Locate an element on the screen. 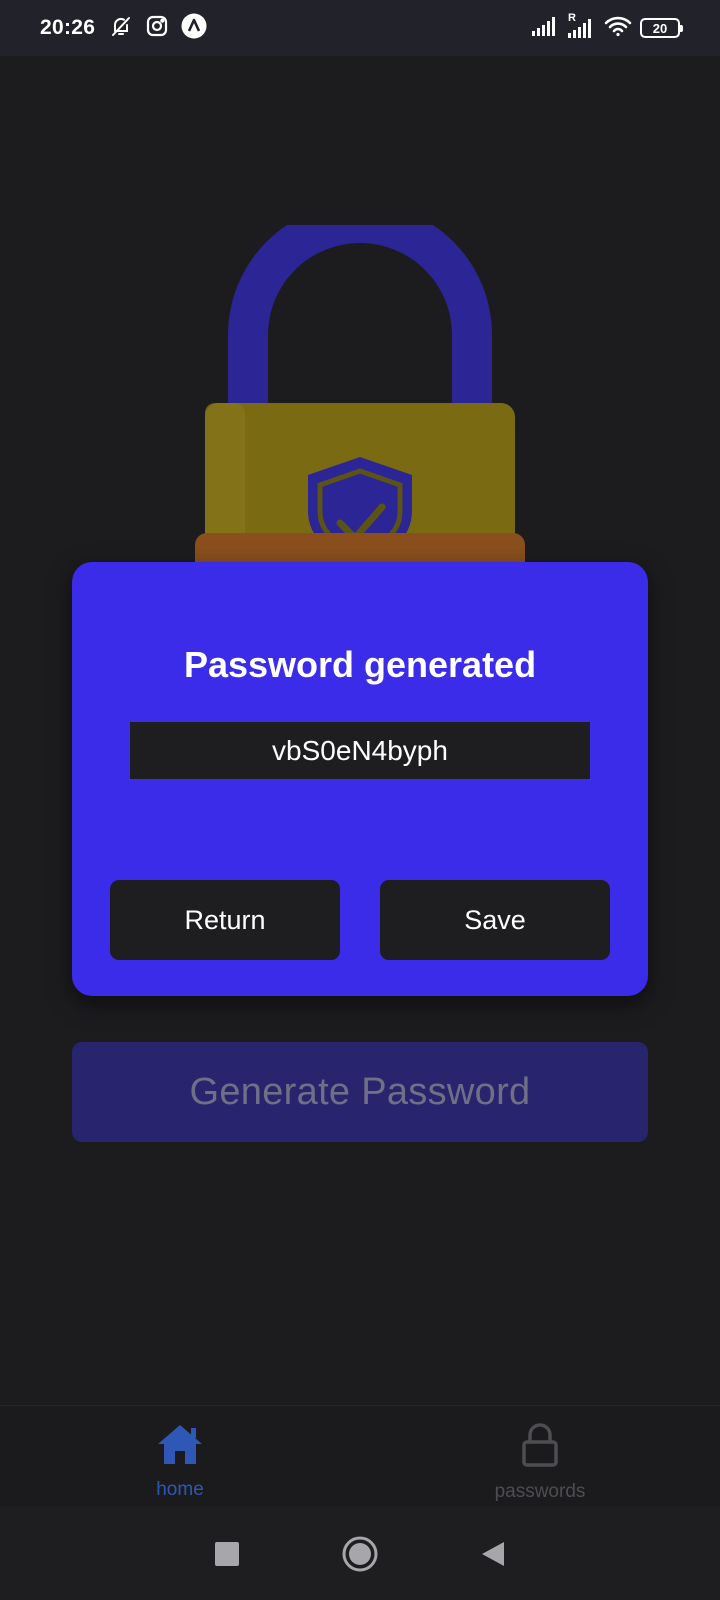 The width and height of the screenshot is (720, 1600). home-circle-icon is located at coordinates (360, 1554).